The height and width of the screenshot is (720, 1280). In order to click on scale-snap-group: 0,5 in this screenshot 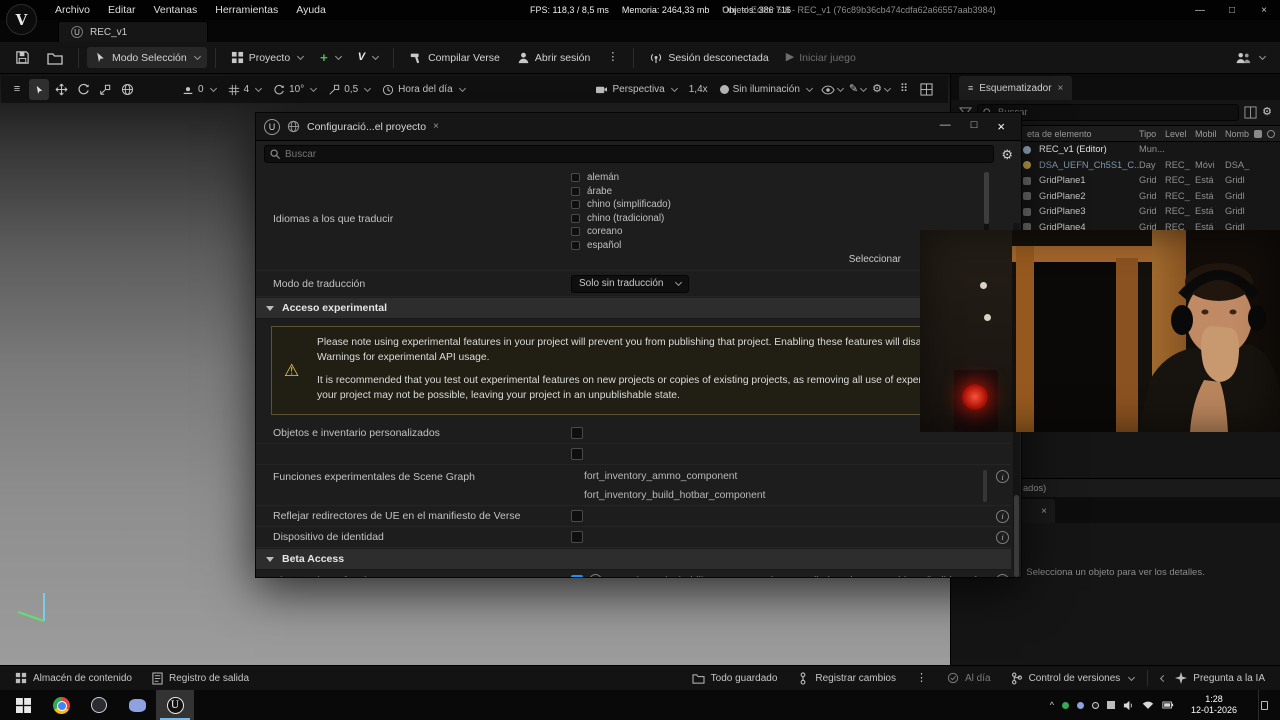, I will do `click(349, 90)`.